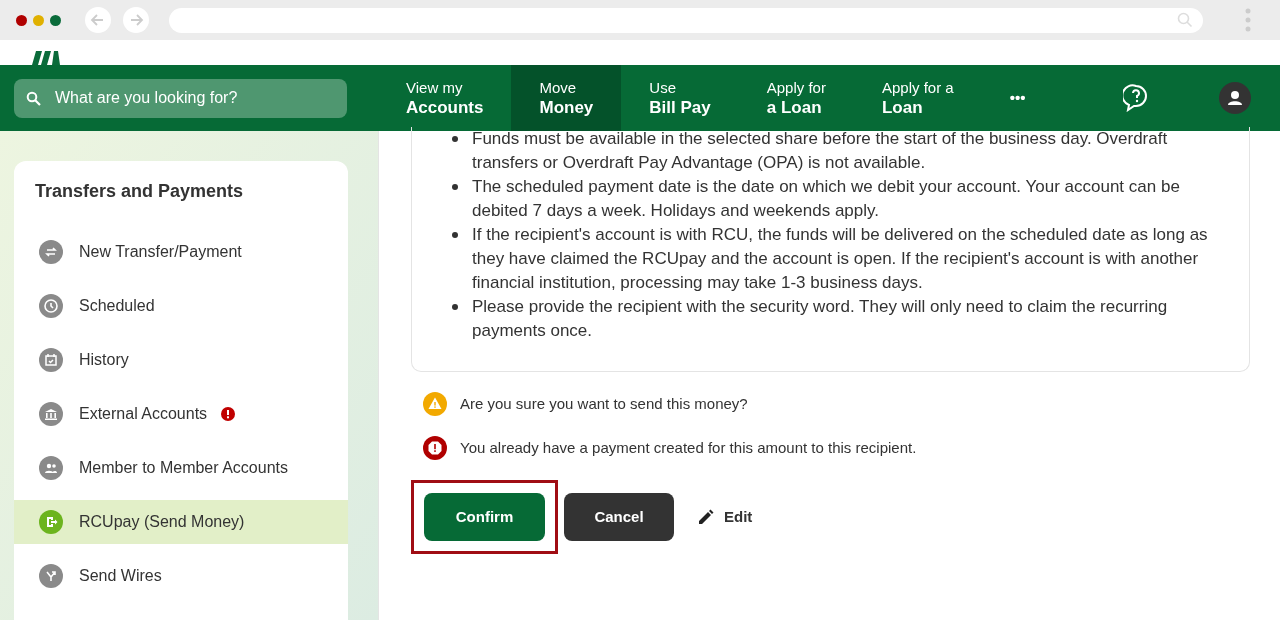  What do you see at coordinates (180, 98) in the screenshot?
I see `search-field: What are you looking for?` at bounding box center [180, 98].